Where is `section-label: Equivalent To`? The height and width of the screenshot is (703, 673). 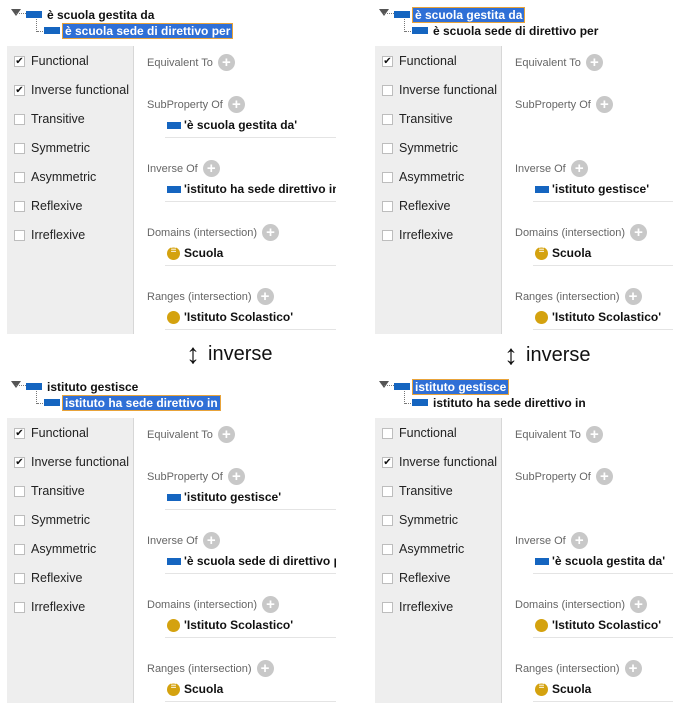
section-label: Equivalent To is located at coordinates (180, 62).